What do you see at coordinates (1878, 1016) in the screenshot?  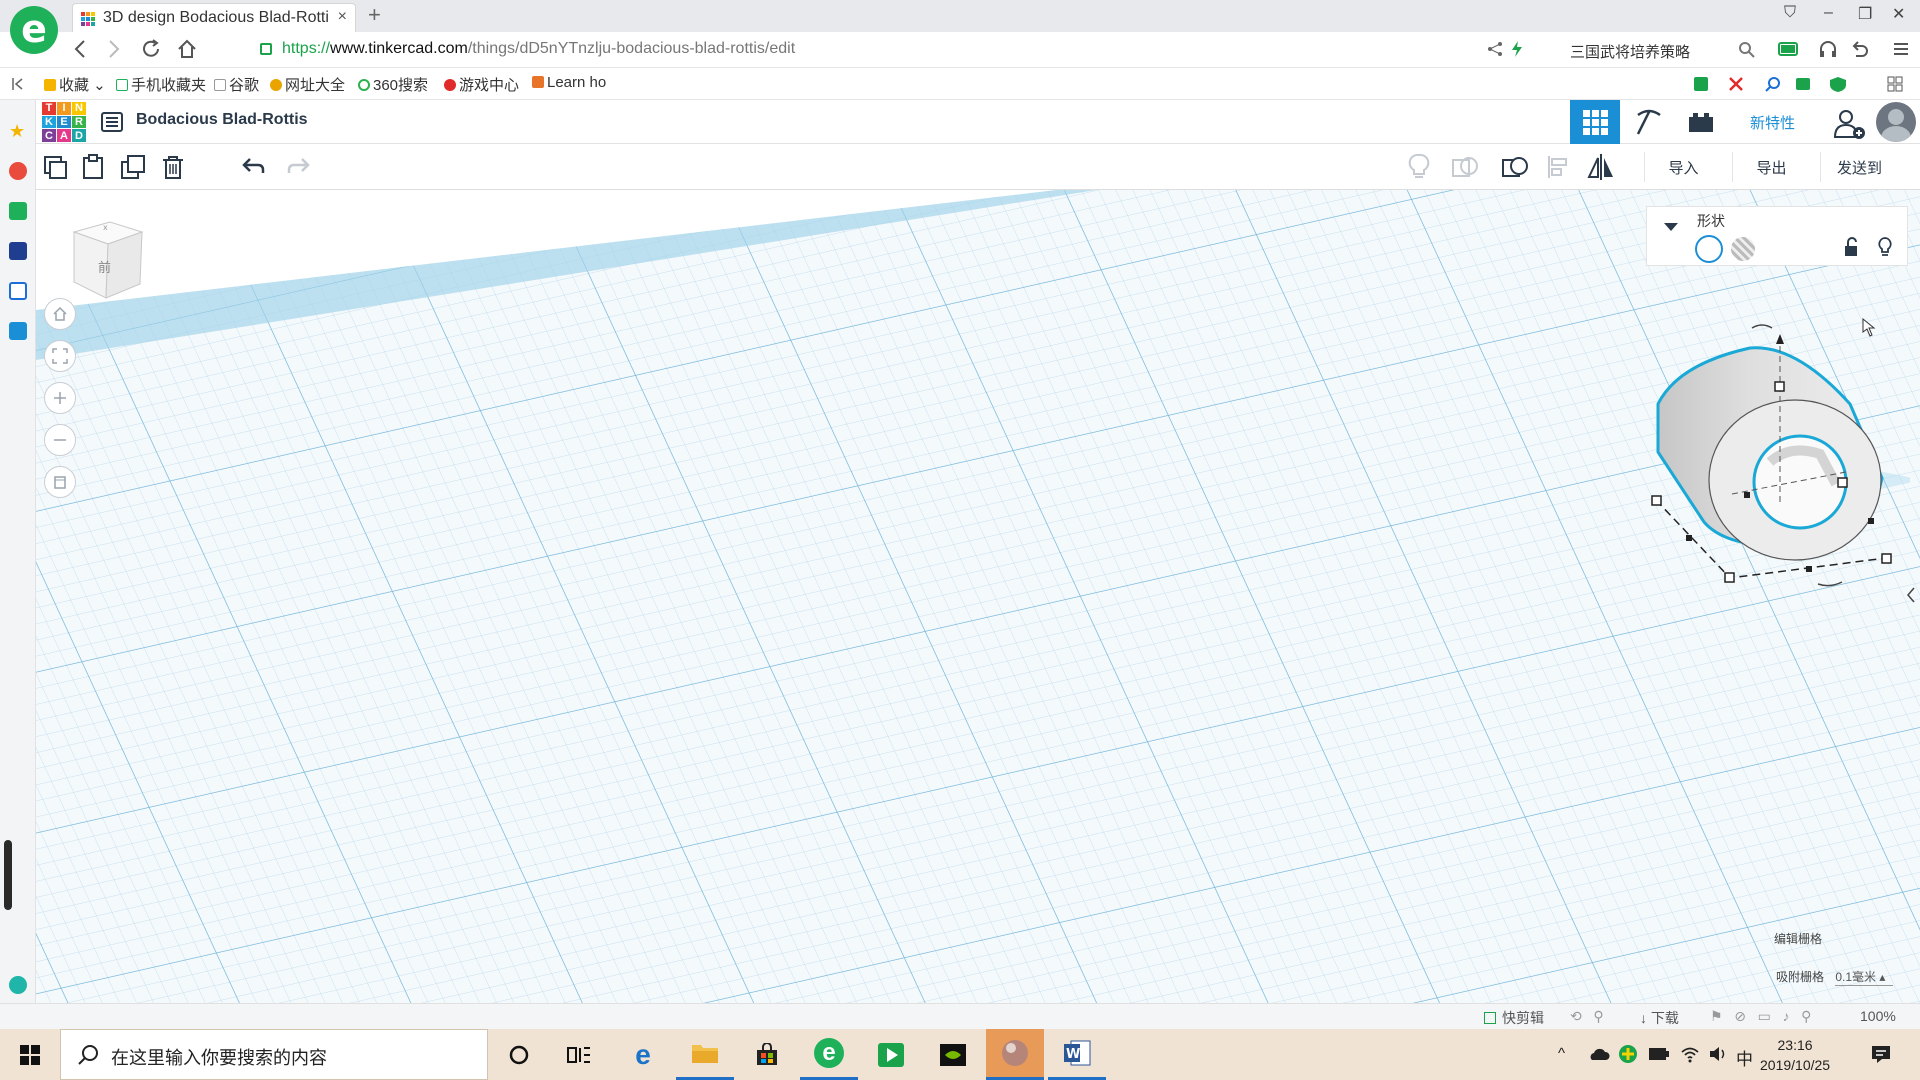 I see `zoom-level: 100%` at bounding box center [1878, 1016].